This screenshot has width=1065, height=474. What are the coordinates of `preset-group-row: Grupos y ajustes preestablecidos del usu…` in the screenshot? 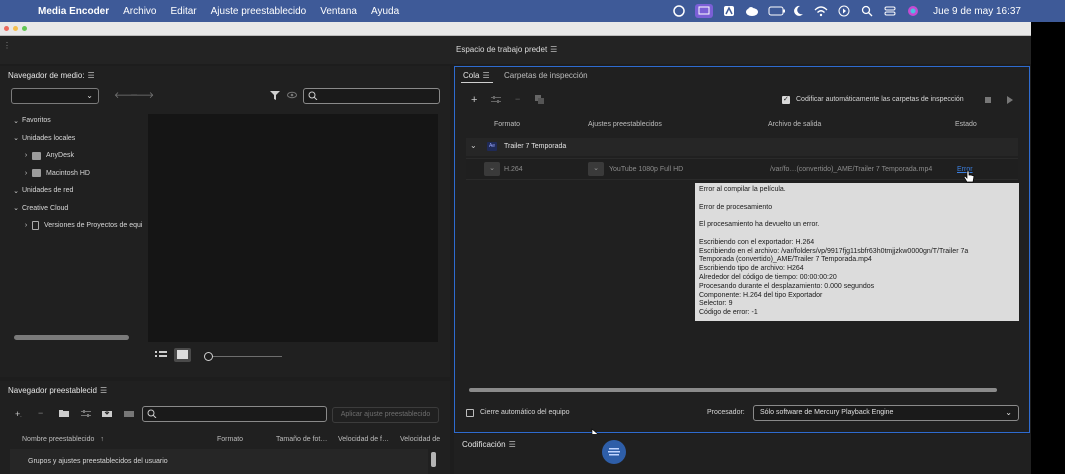 It's located at (219, 461).